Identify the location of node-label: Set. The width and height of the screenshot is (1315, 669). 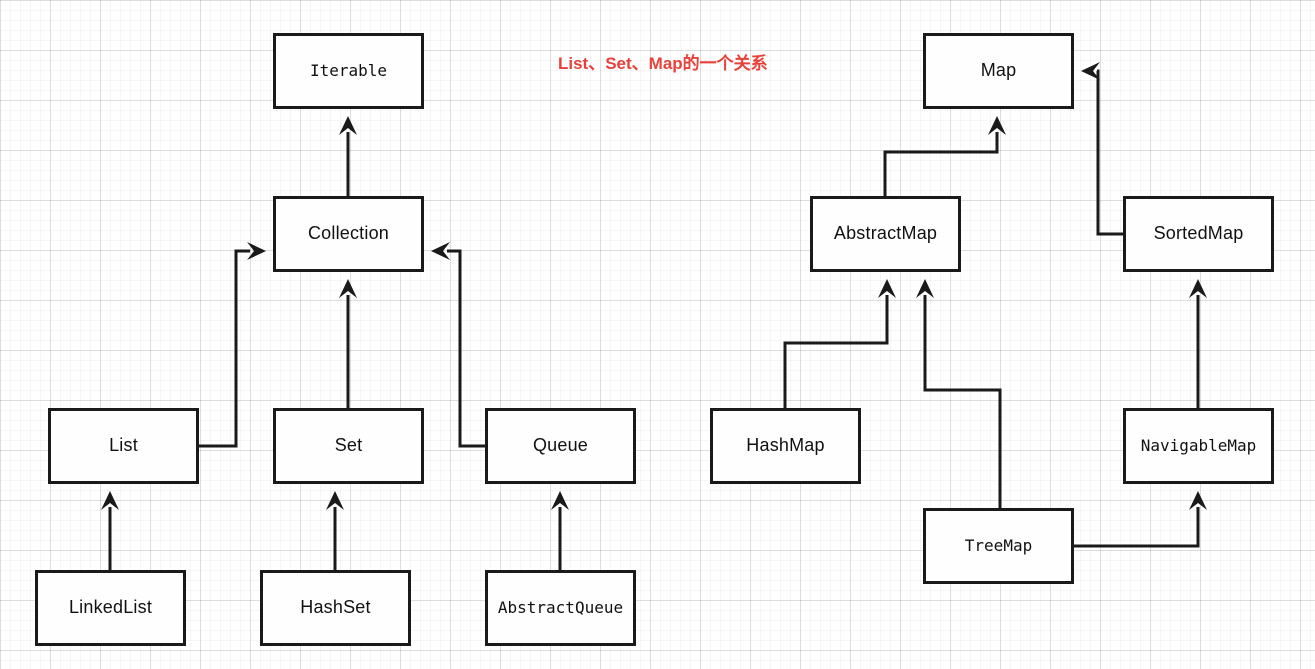
(348, 445).